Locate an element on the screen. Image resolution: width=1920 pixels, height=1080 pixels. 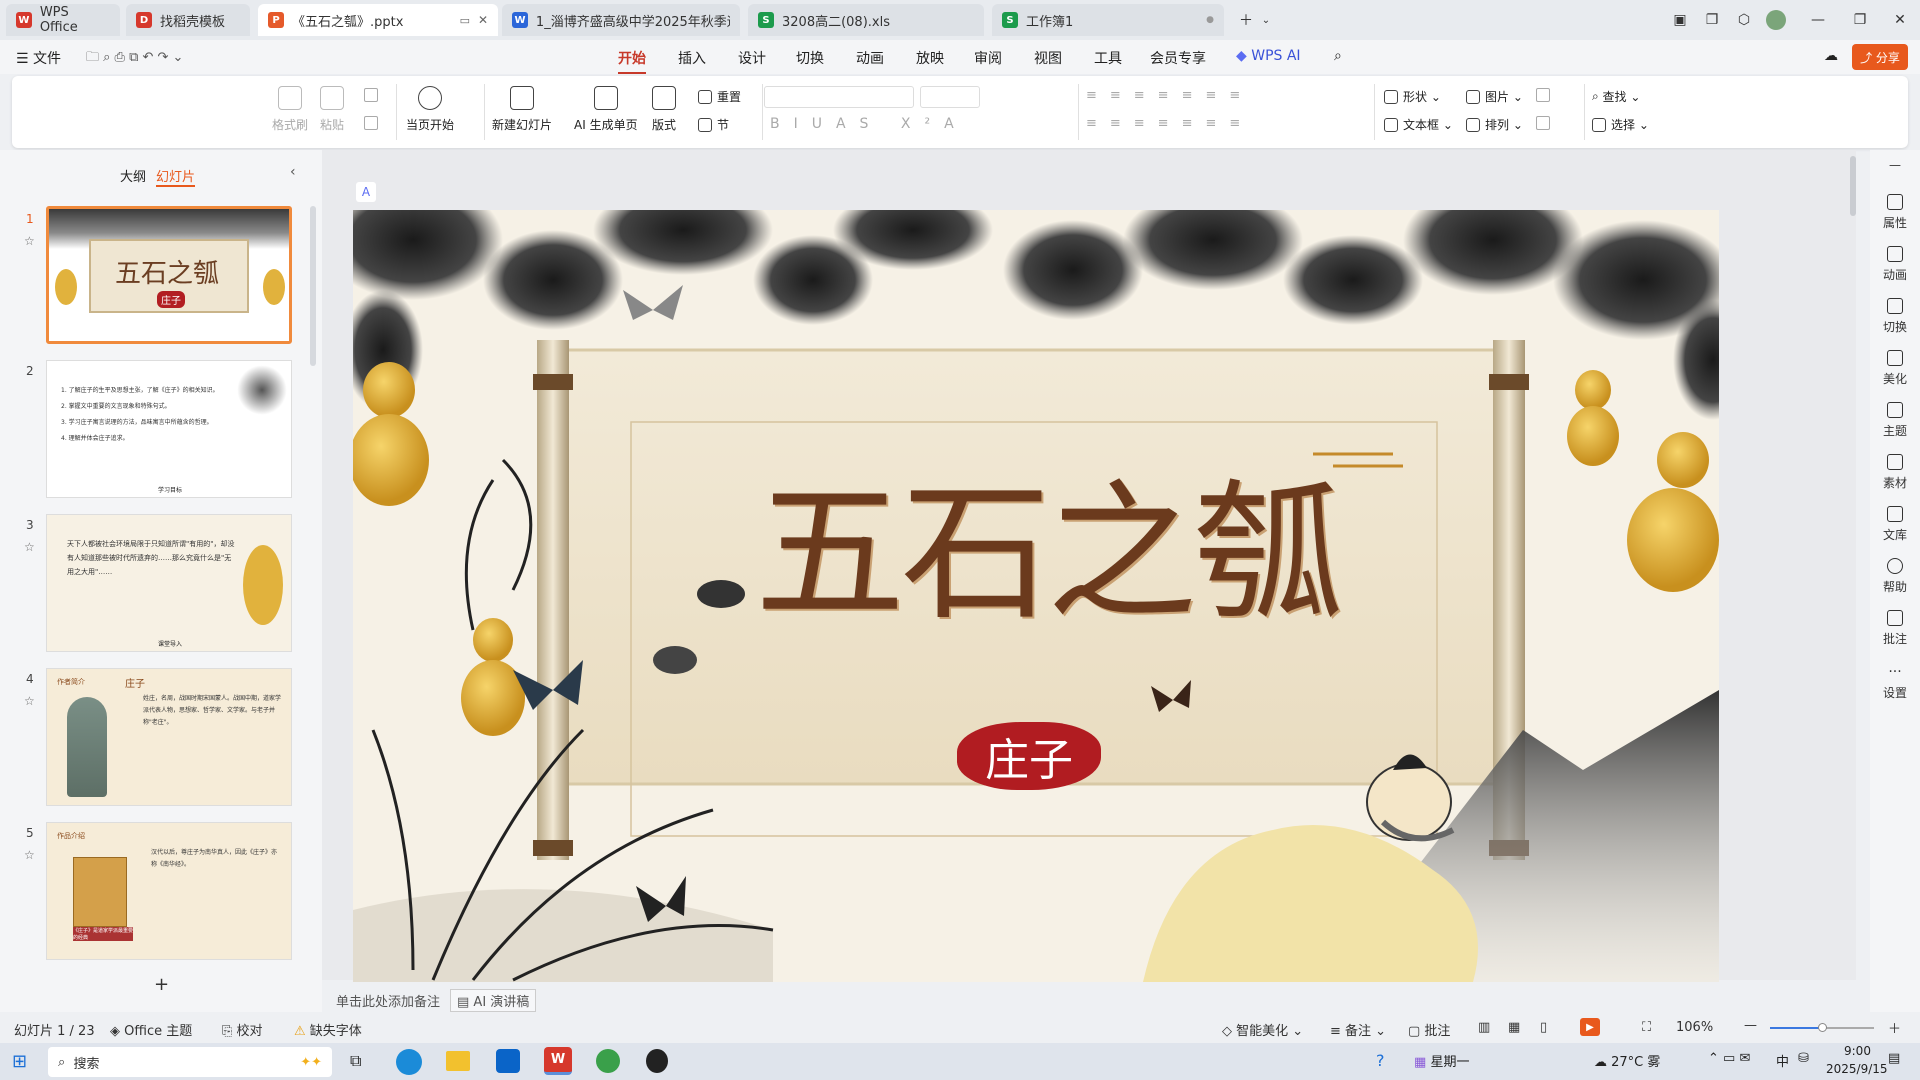
avatar is located at coordinates (1776, 20).